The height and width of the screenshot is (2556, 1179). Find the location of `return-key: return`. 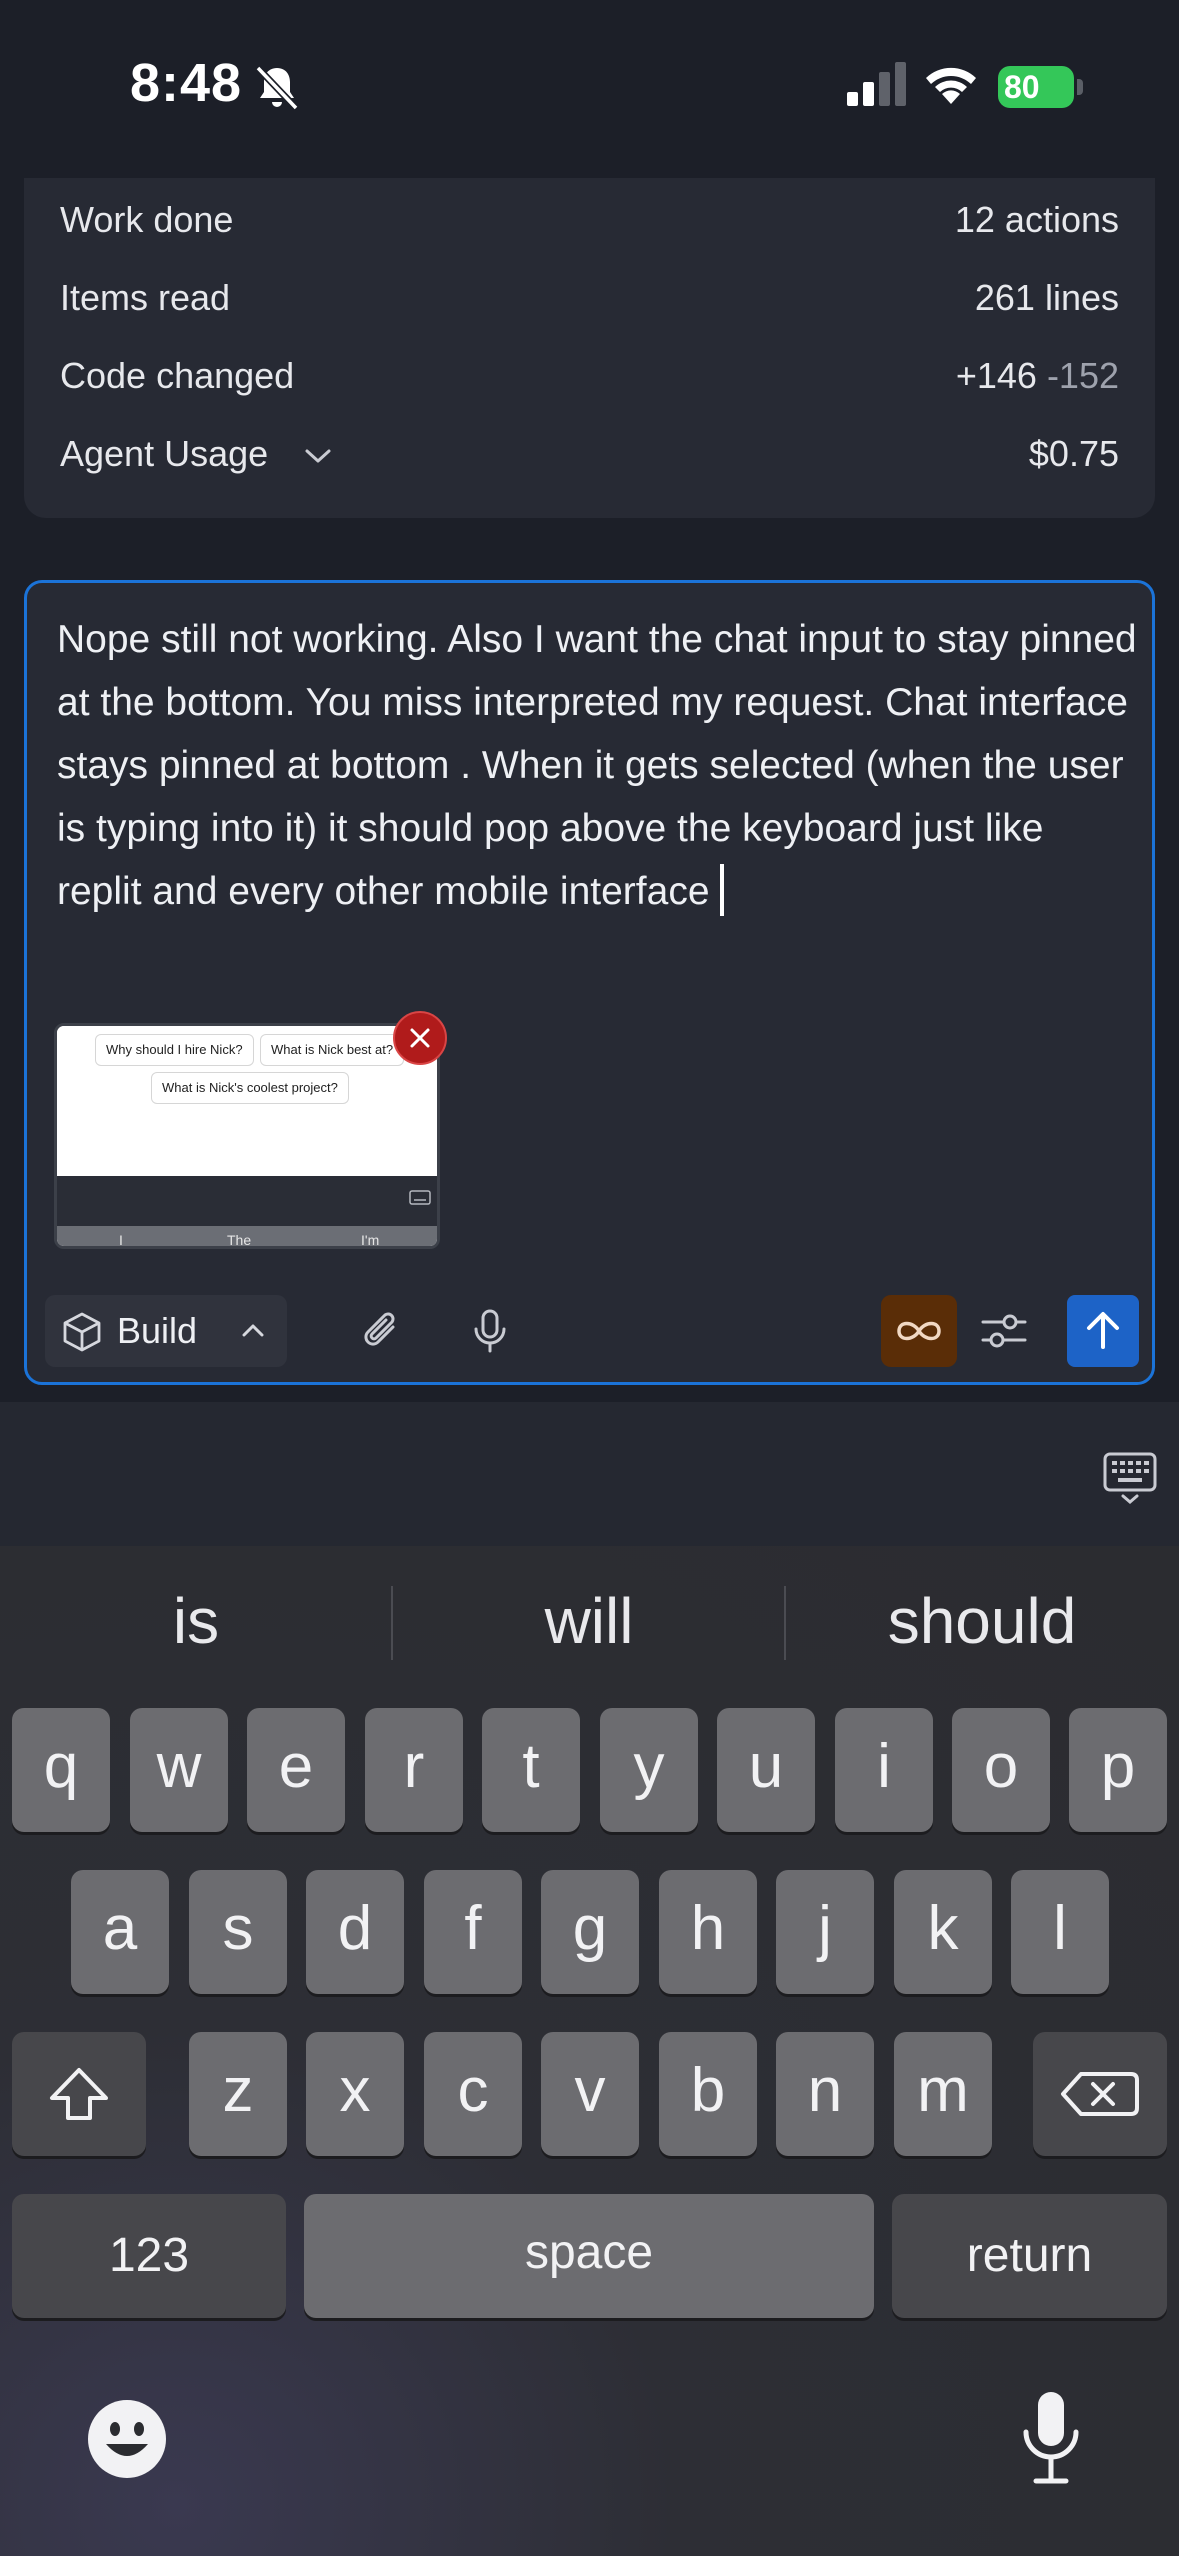

return-key: return is located at coordinates (1029, 2256).